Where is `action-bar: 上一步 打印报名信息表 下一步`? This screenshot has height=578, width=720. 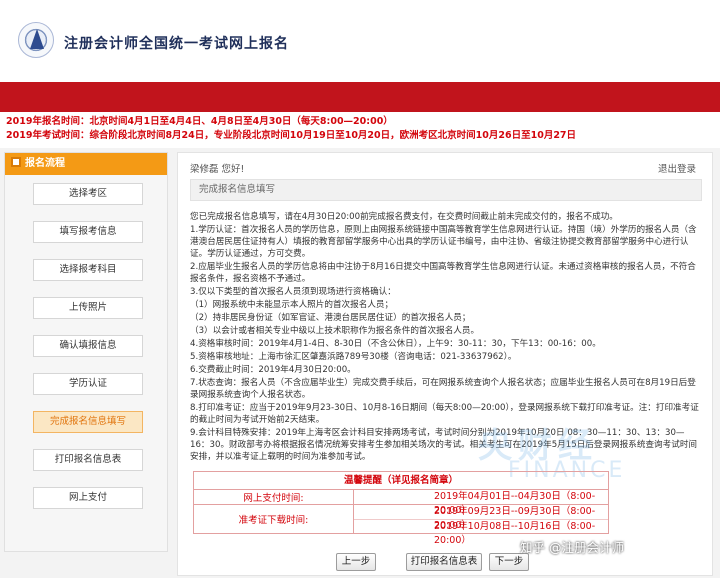
action-bar: 上一步 打印报名信息表 下一步 is located at coordinates (446, 562).